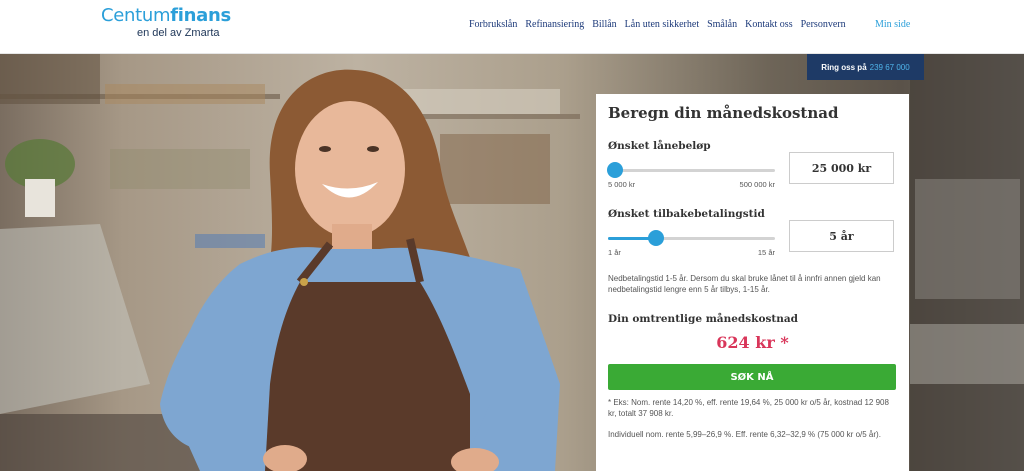  What do you see at coordinates (691, 184) in the screenshot?
I see `amount-range: 5 000 kr 500 000 kr` at bounding box center [691, 184].